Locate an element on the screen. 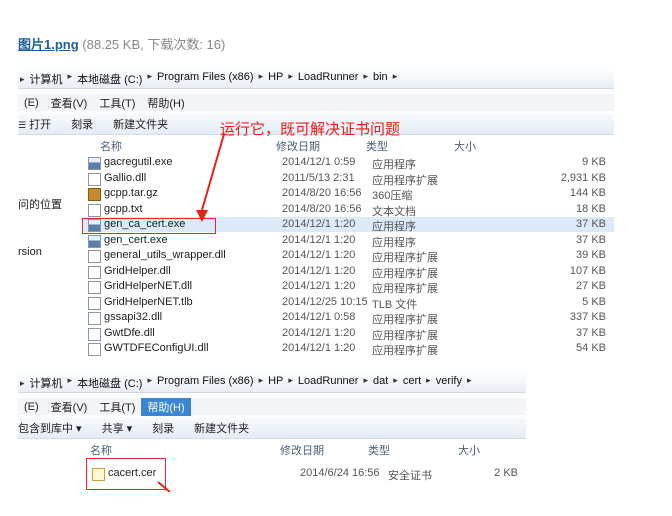 Image resolution: width=672 pixels, height=516 pixels. image-caption: 图片1.png (88.25 KB, 下载次数: 16) is located at coordinates (121, 43).